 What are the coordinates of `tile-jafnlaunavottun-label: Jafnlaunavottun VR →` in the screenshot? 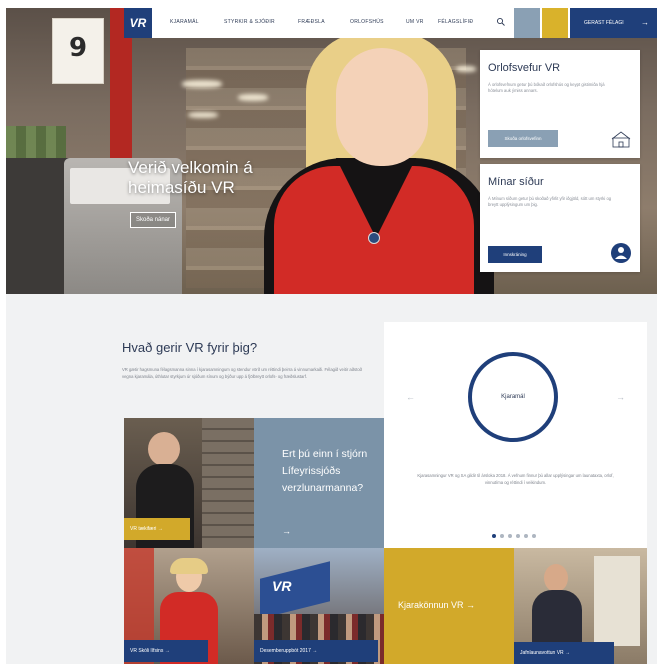 It's located at (564, 653).